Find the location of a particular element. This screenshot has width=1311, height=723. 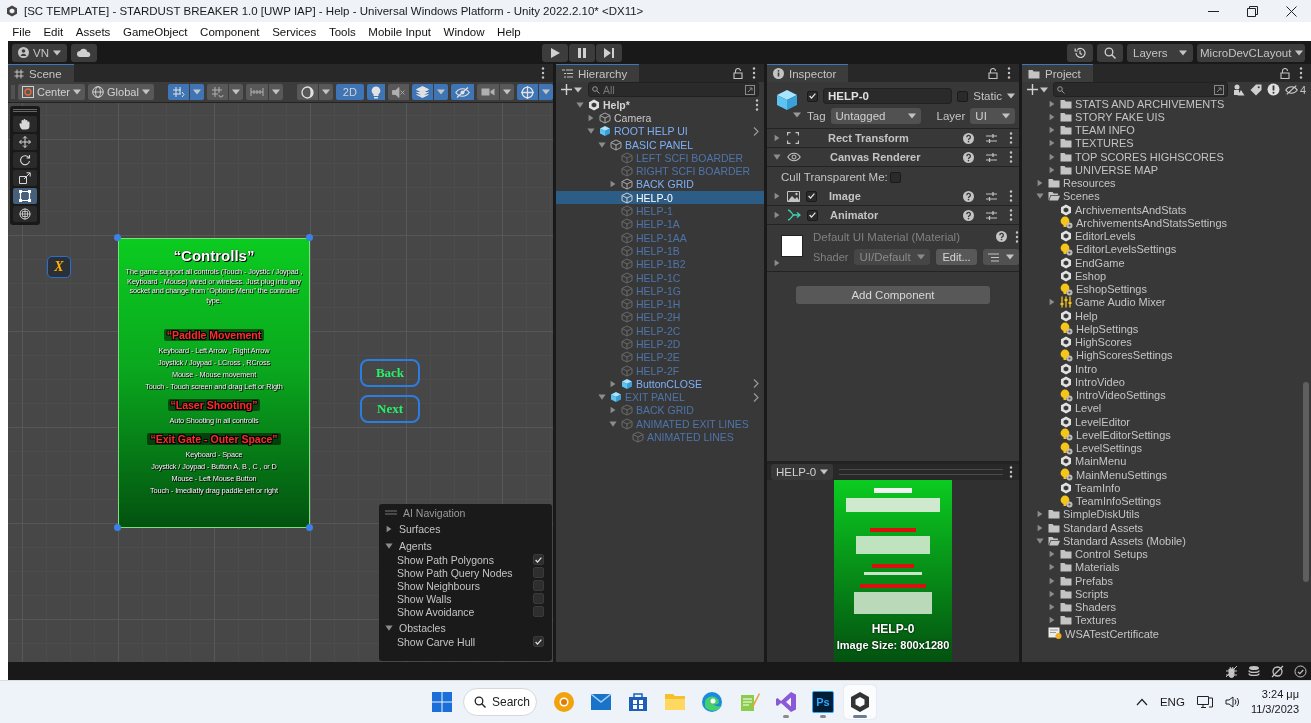

taskbar-button is located at coordinates (860, 702).